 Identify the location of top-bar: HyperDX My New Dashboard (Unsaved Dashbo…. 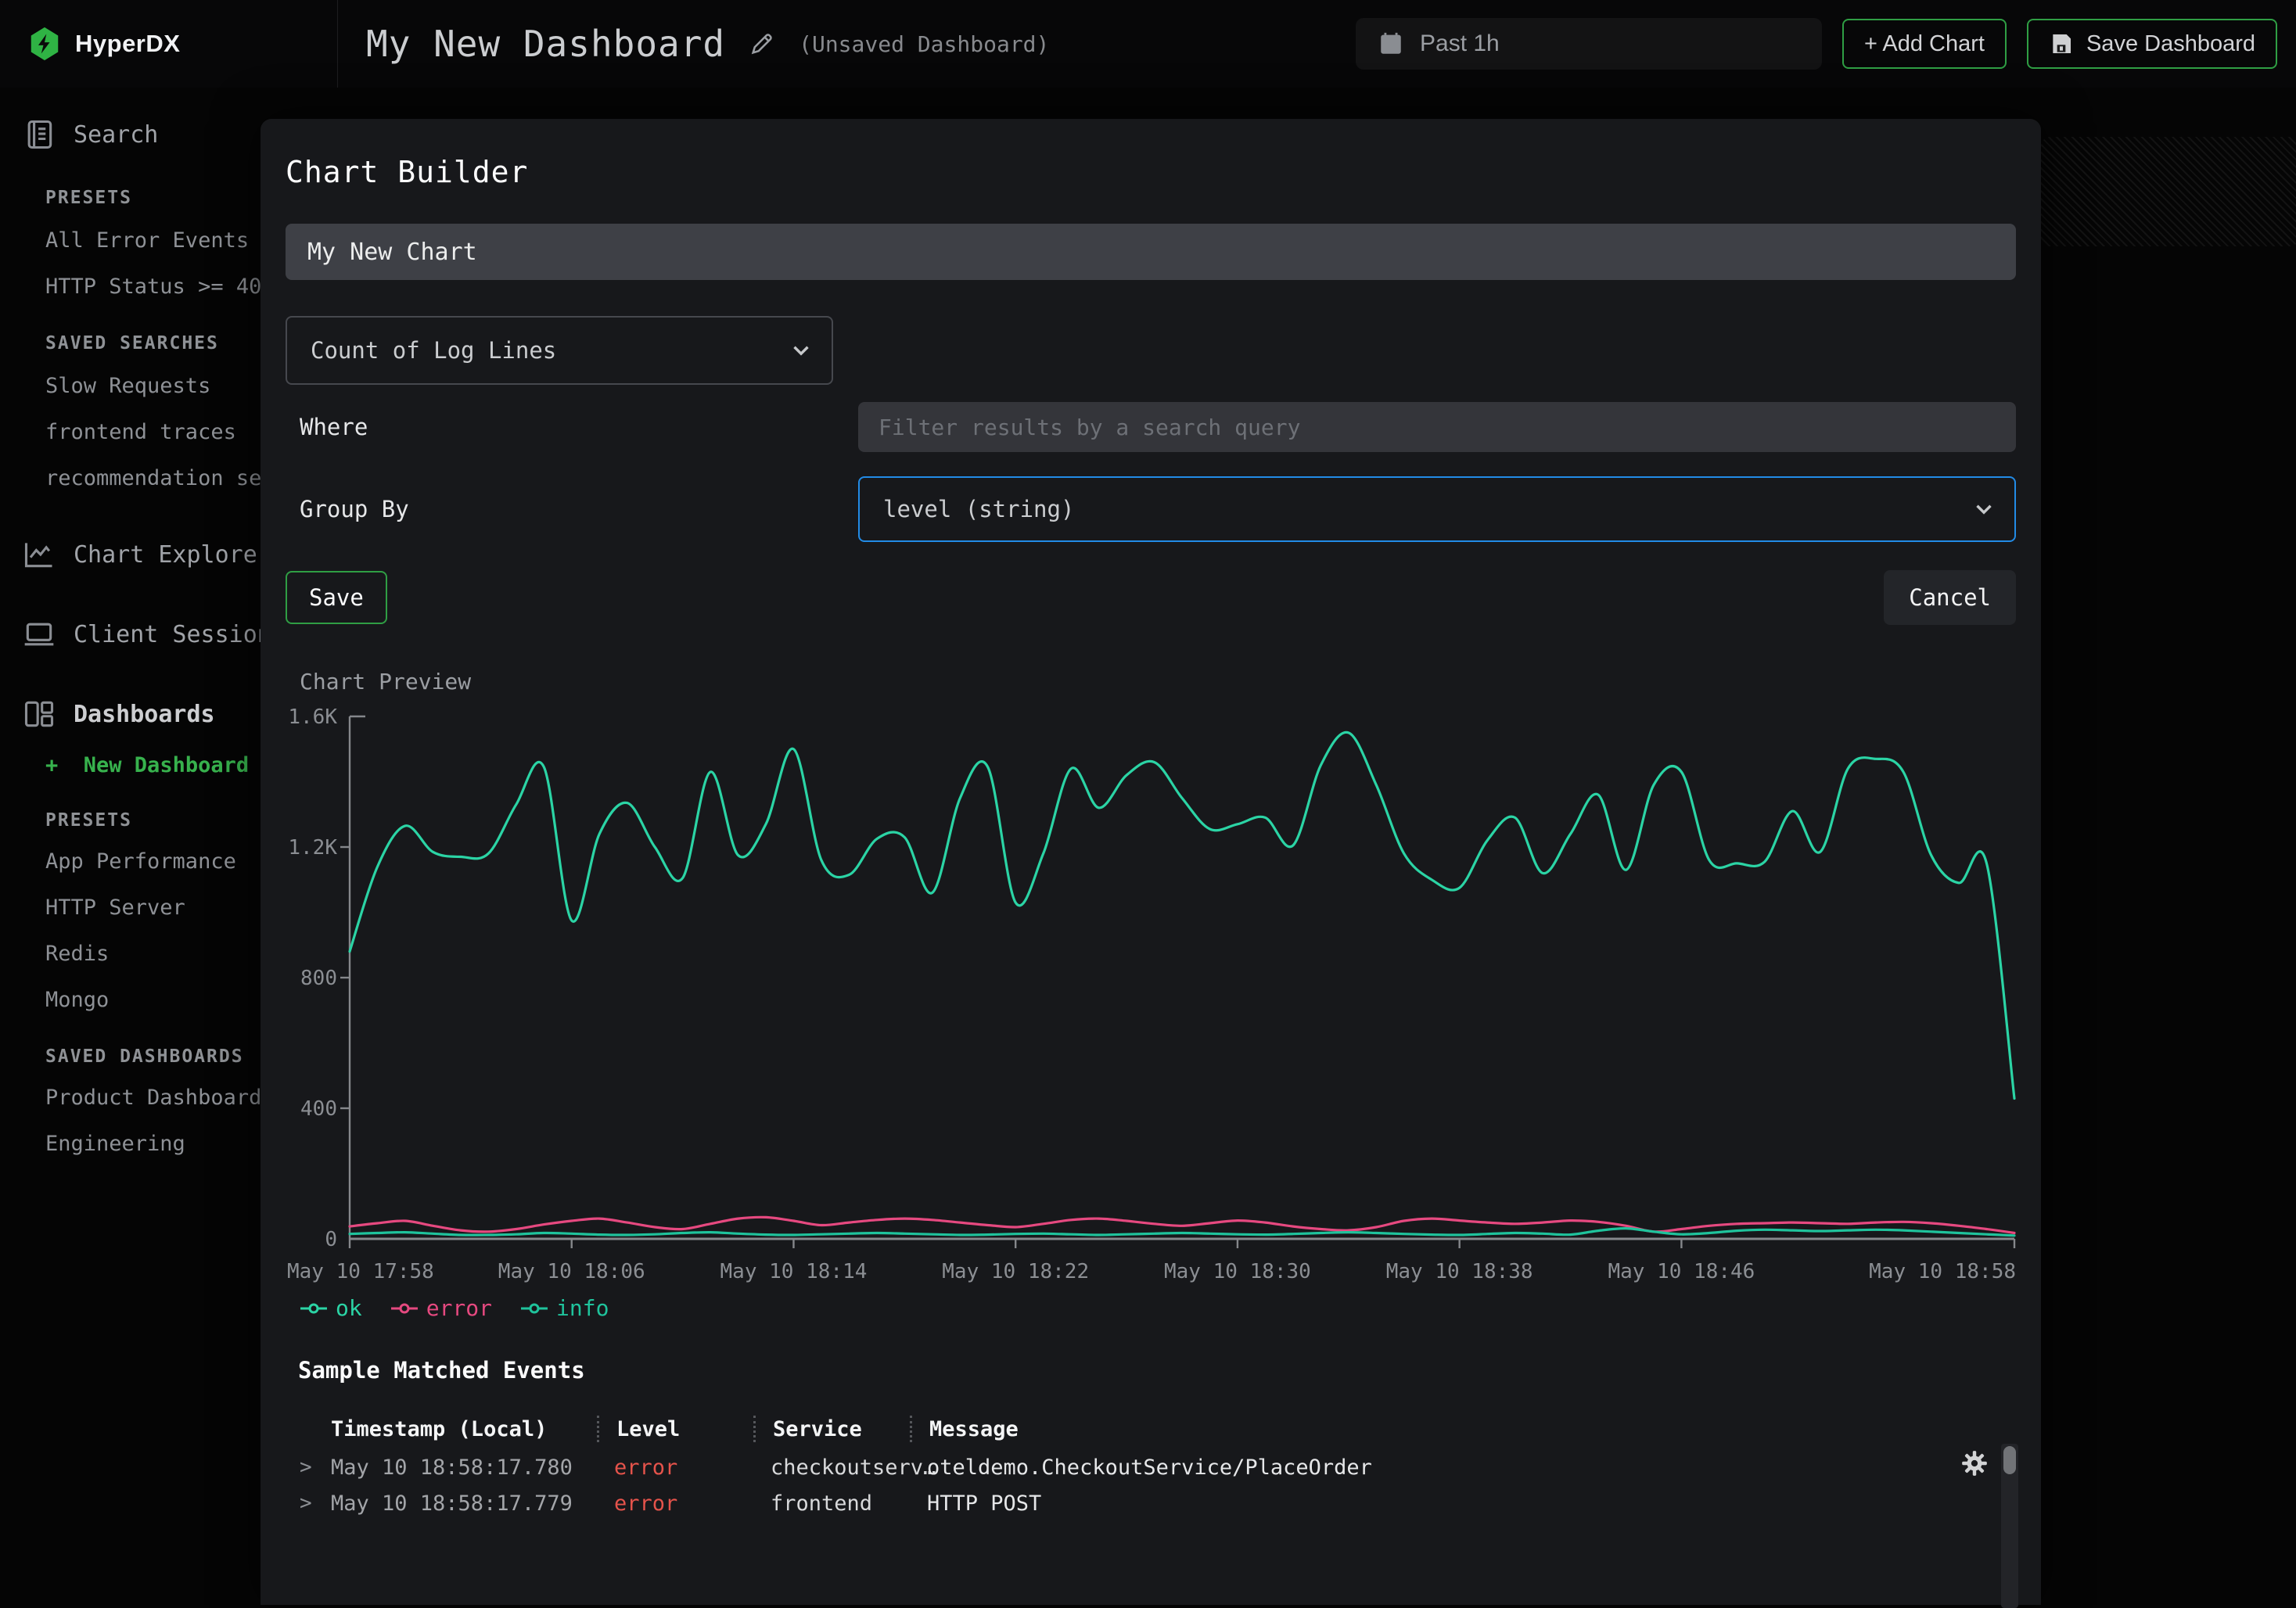
(1148, 44).